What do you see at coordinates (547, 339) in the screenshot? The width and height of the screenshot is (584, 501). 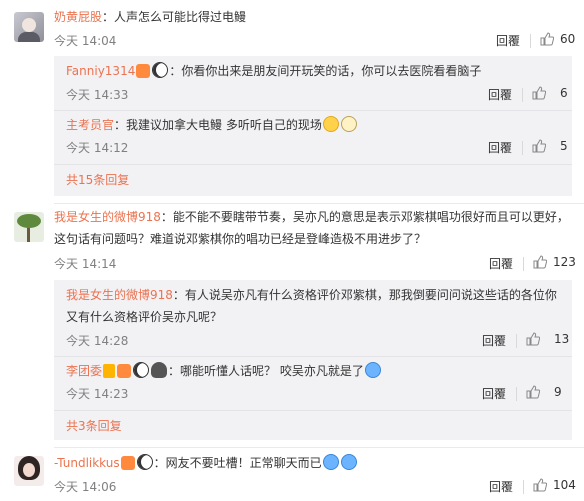 I see `like-button: 13` at bounding box center [547, 339].